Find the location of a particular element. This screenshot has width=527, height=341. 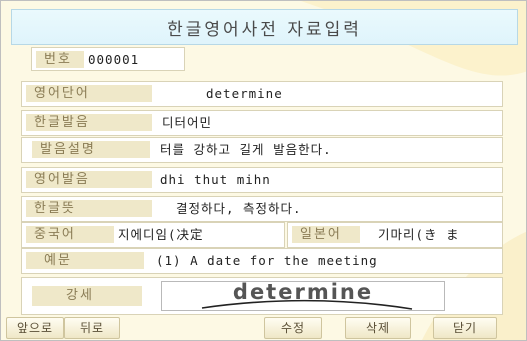

english-pron-label: 영어발음 is located at coordinates (89, 179).